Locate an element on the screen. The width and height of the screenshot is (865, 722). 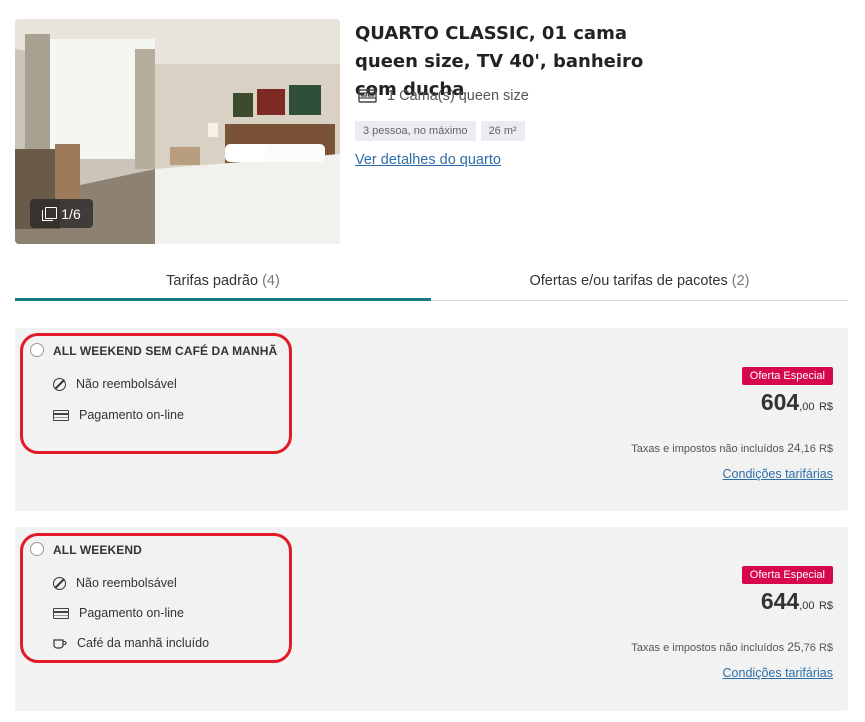
tab-label: Ofertas e/ou tarifas de pacotes is located at coordinates (628, 281).